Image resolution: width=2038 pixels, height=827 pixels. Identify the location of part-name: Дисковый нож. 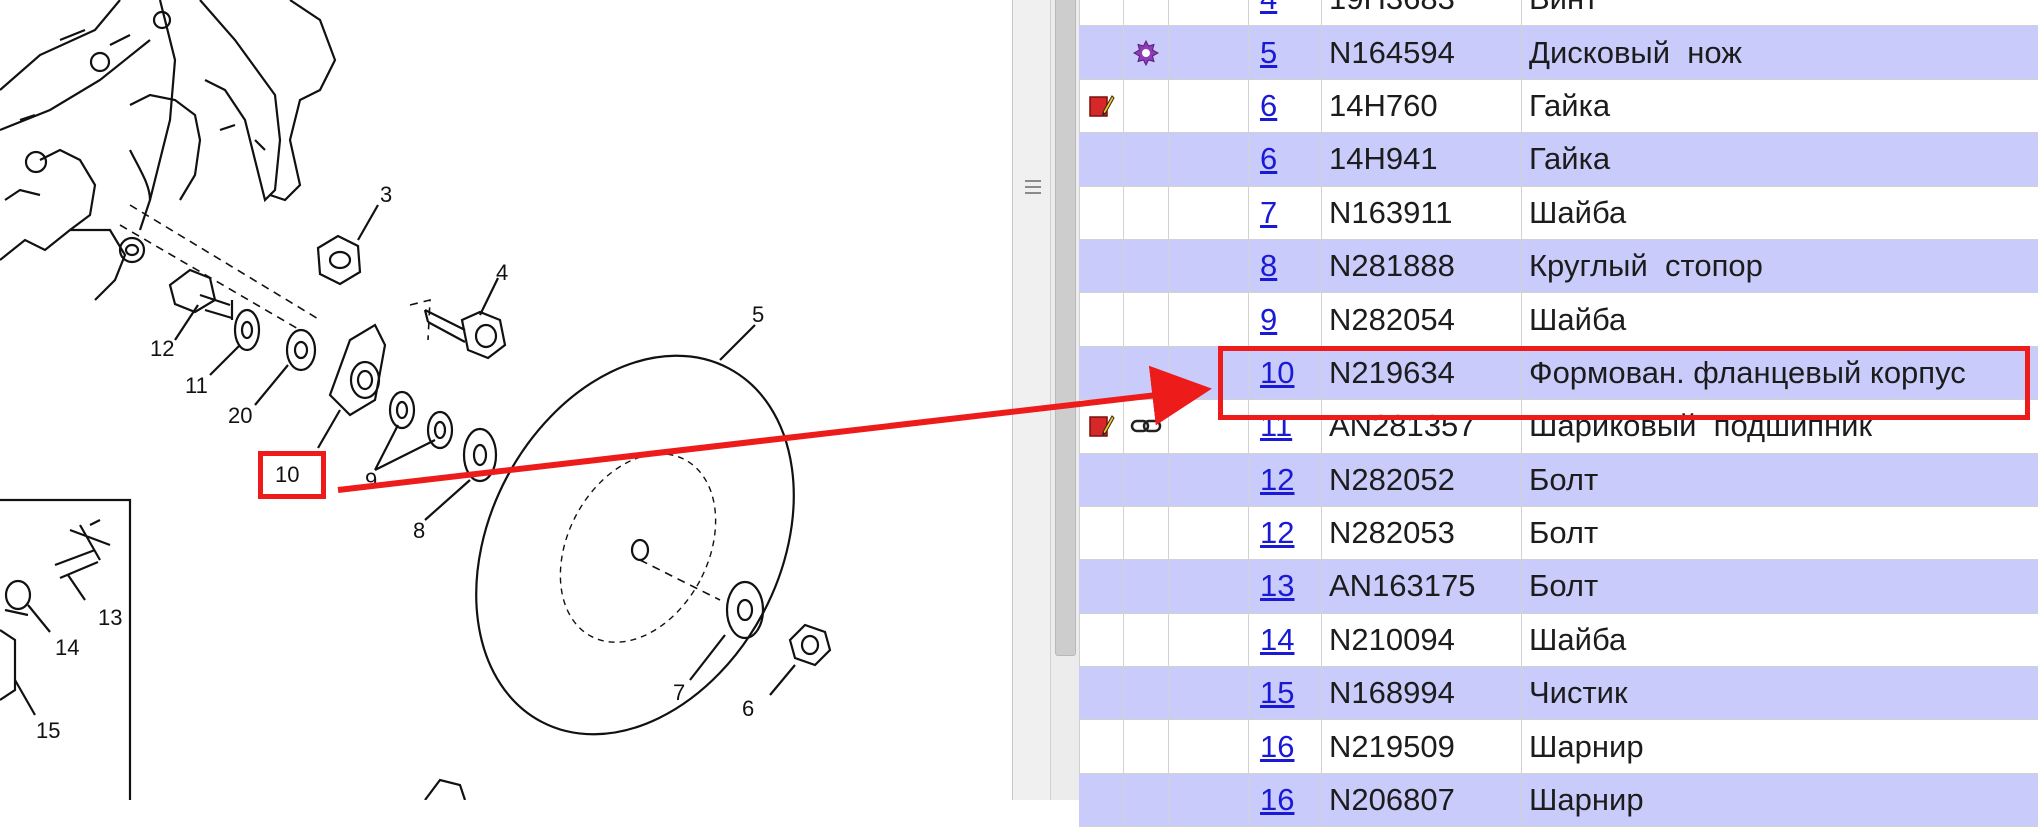
(1636, 52).